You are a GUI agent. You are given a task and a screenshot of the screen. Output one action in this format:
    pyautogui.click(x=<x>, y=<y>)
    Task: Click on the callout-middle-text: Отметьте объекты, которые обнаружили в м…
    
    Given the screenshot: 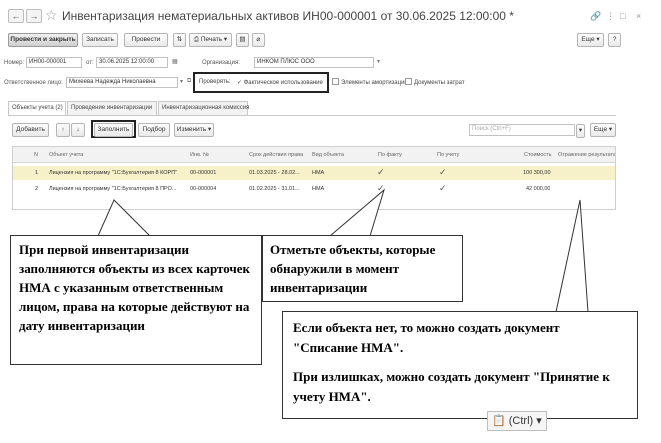 What is the action you would take?
    pyautogui.click(x=353, y=268)
    